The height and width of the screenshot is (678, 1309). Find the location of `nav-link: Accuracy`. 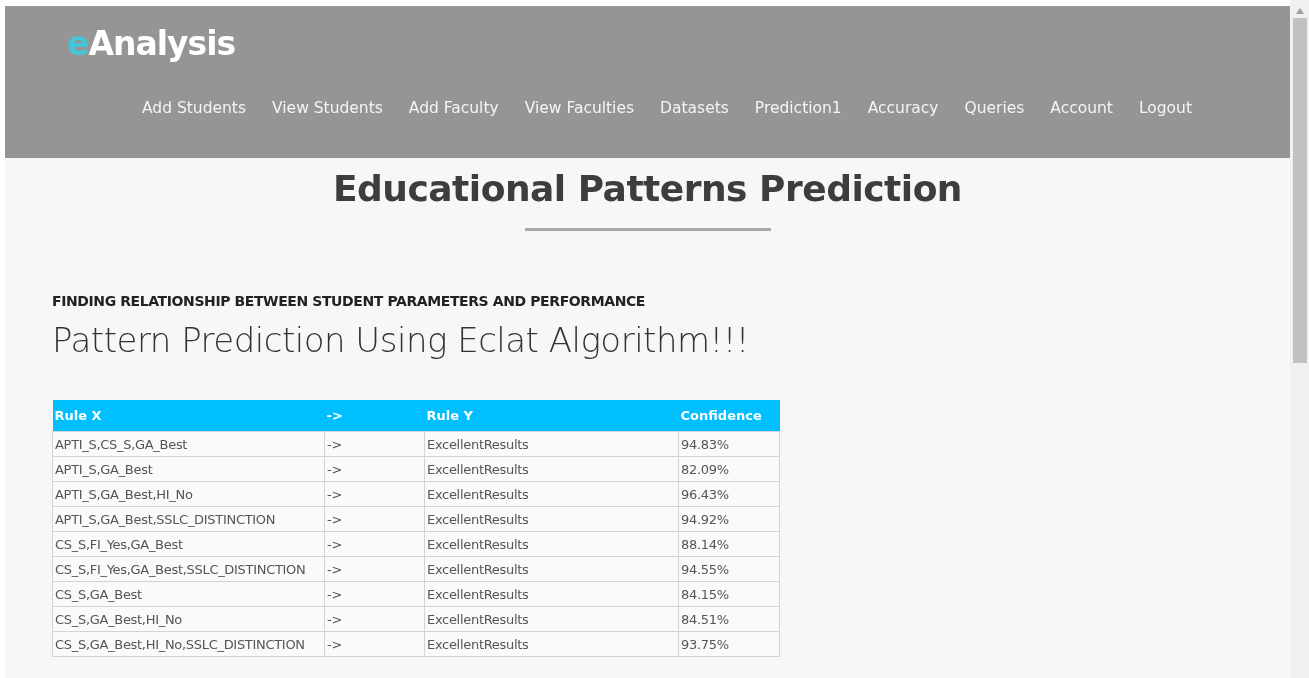

nav-link: Accuracy is located at coordinates (903, 108).